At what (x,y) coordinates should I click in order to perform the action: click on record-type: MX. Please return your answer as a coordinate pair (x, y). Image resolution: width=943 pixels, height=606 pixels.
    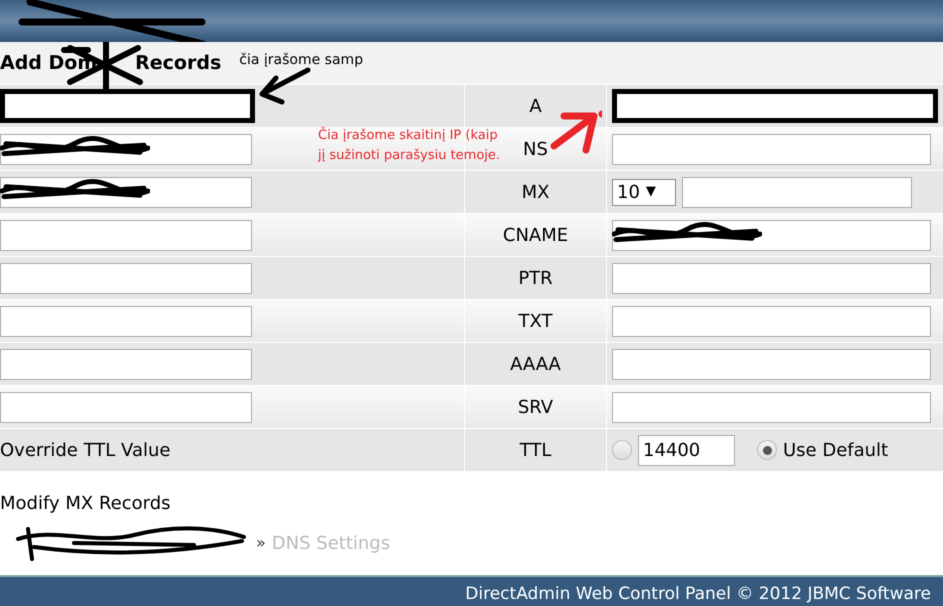
    Looking at the image, I should click on (536, 192).